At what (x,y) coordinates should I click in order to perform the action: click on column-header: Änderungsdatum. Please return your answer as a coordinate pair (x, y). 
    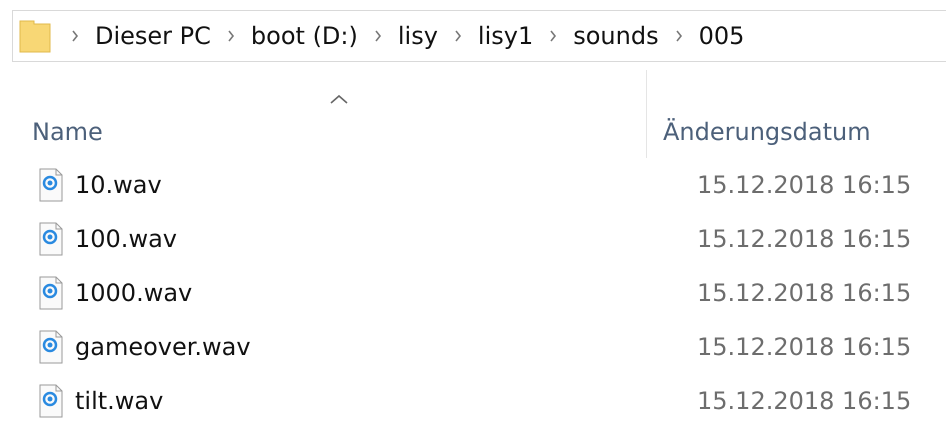
    Looking at the image, I should click on (767, 132).